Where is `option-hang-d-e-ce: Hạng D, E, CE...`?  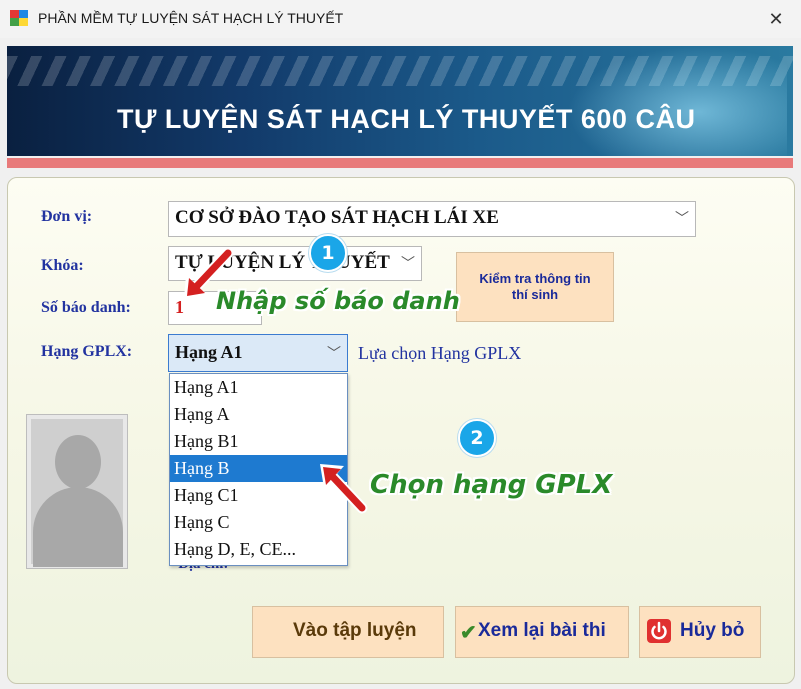
option-hang-d-e-ce: Hạng D, E, CE... is located at coordinates (258, 549).